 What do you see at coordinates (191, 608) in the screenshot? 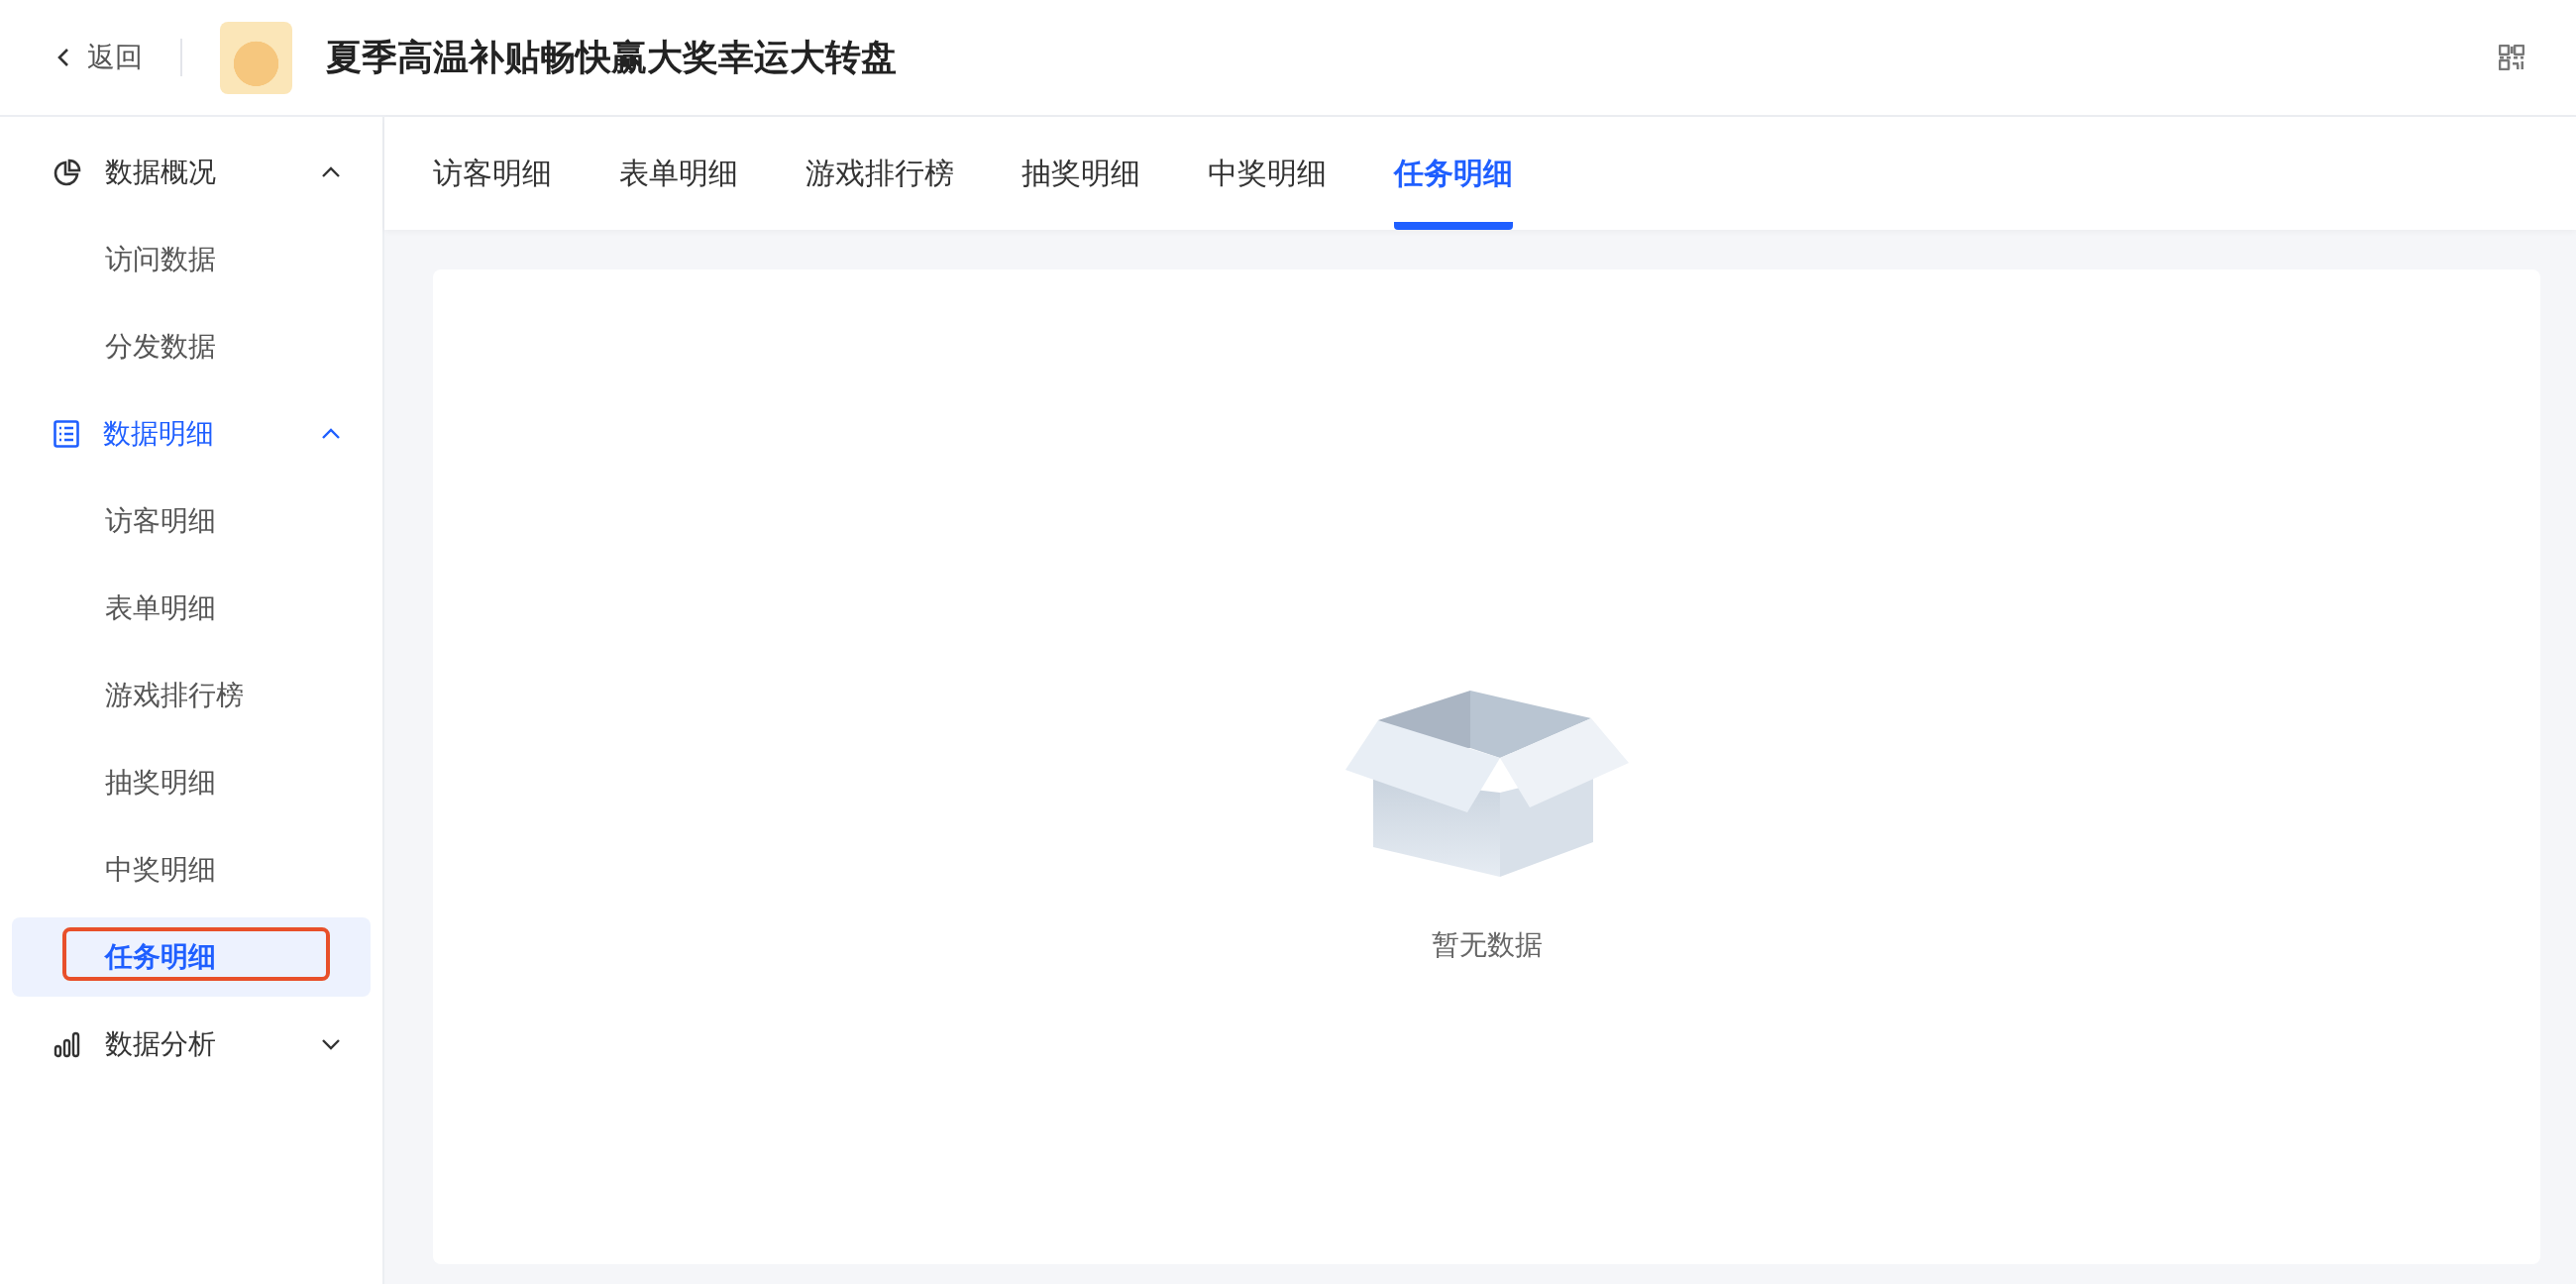
I see `sidebar-item: 表单明细` at bounding box center [191, 608].